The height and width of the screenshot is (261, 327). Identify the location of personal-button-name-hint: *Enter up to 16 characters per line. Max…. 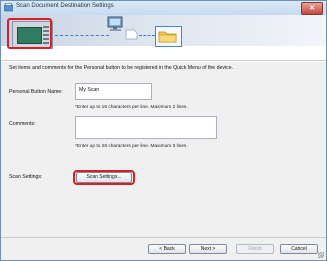
(131, 107).